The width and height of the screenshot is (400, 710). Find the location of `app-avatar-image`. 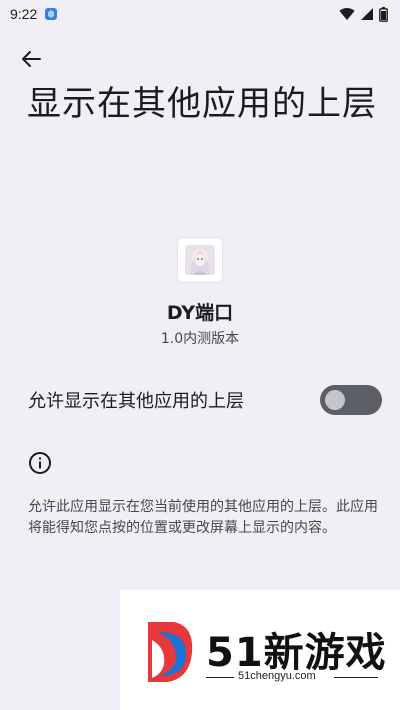

app-avatar-image is located at coordinates (200, 260).